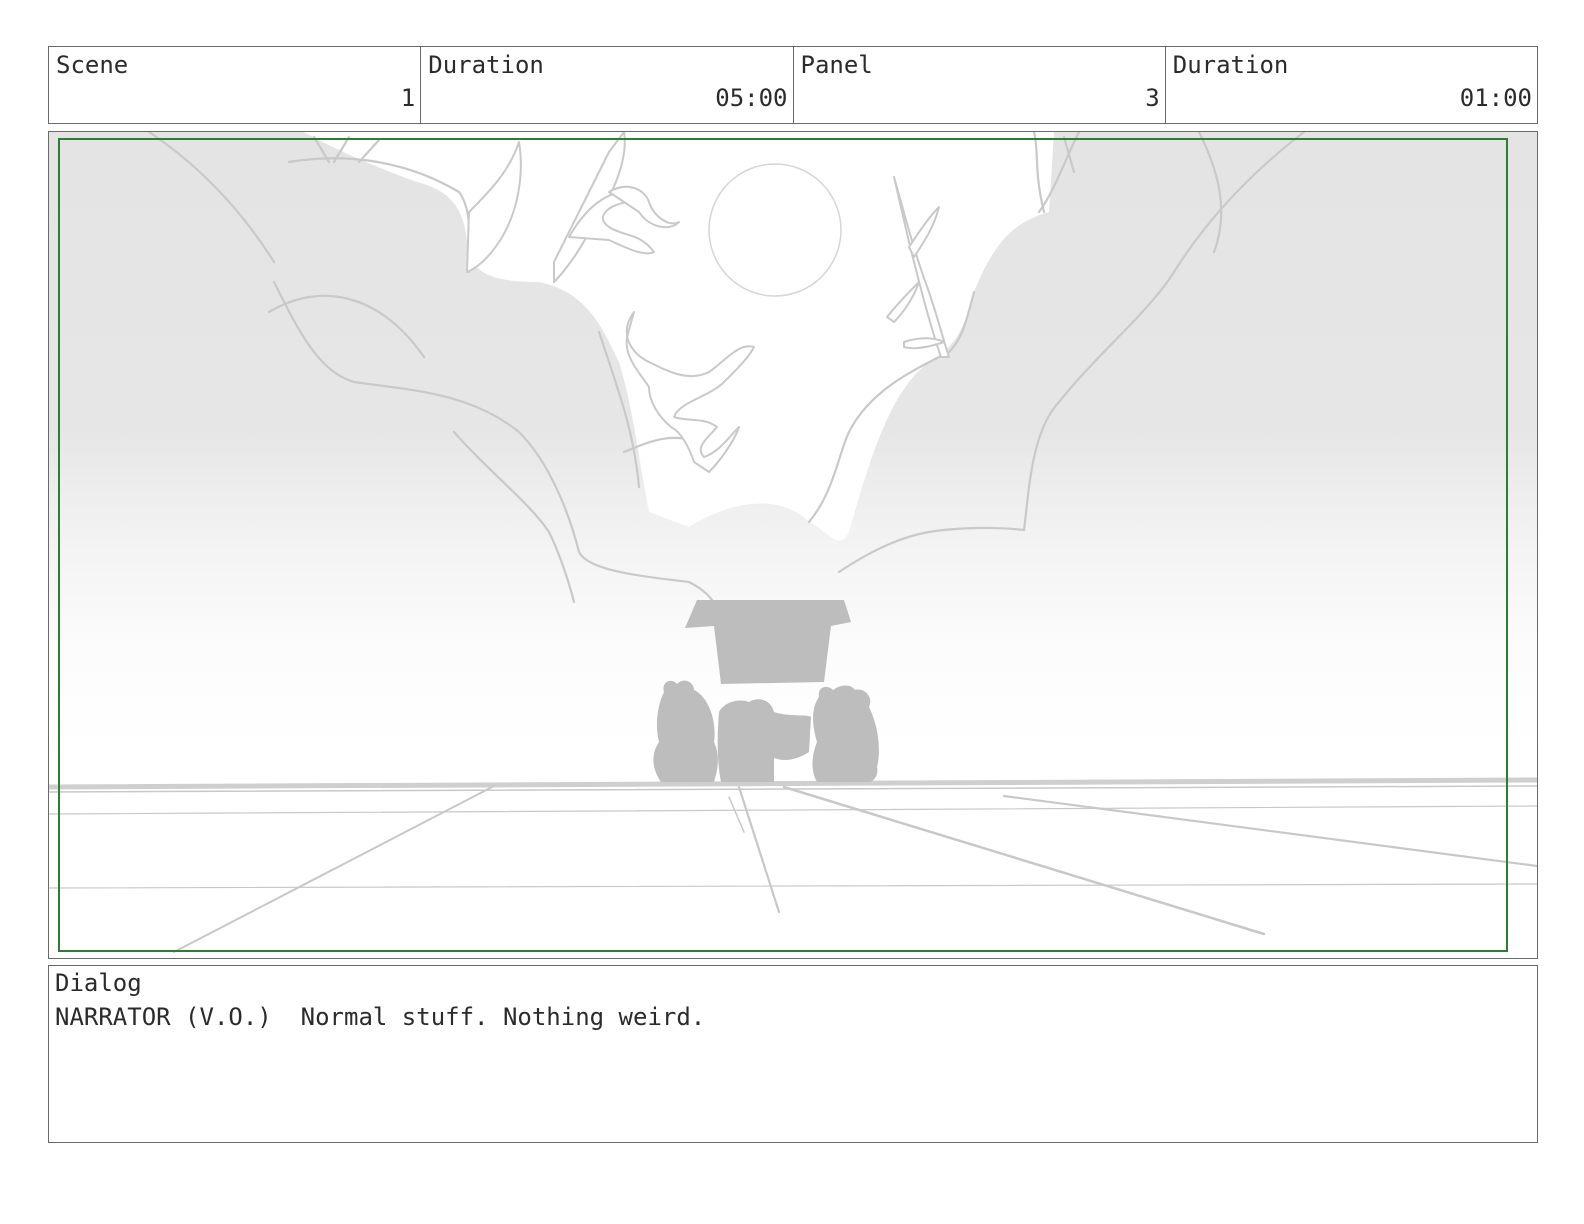  Describe the element at coordinates (486, 65) in the screenshot. I see `scene-duration-label: Duration` at that location.